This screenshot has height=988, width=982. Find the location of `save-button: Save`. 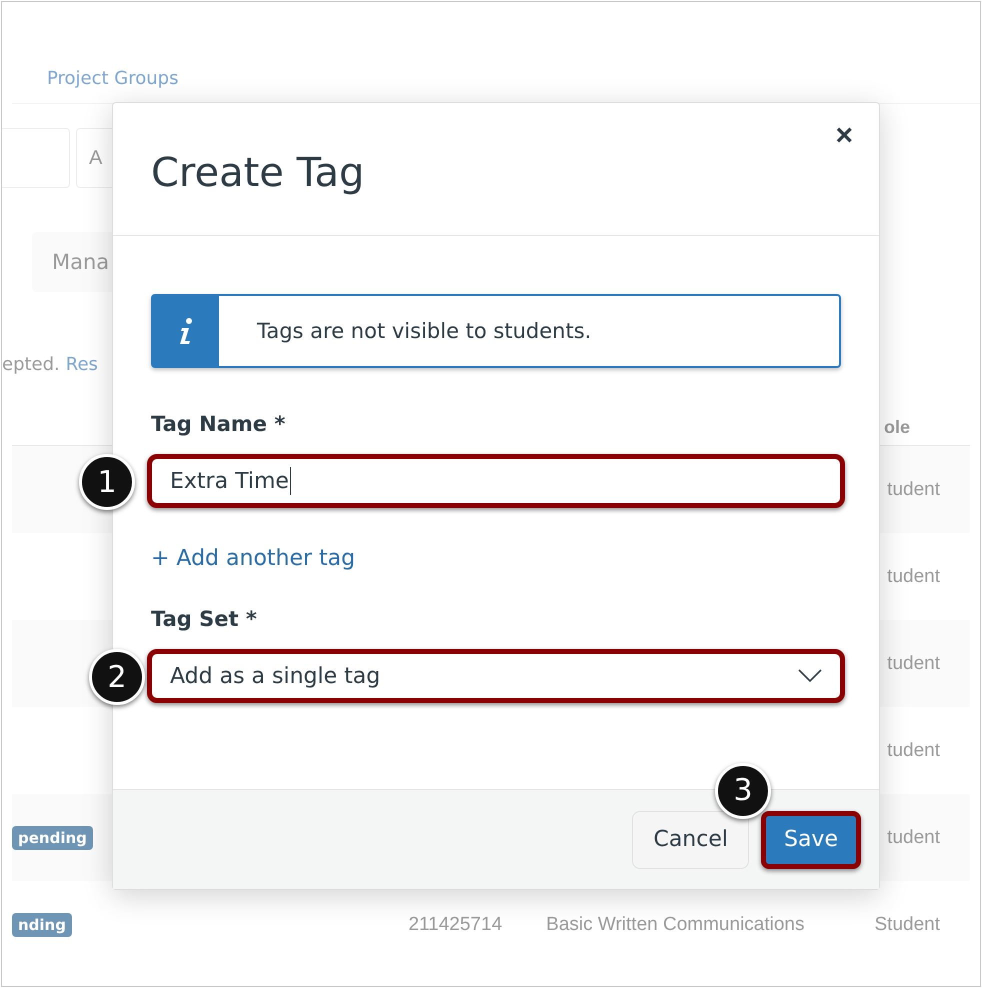

save-button: Save is located at coordinates (810, 839).